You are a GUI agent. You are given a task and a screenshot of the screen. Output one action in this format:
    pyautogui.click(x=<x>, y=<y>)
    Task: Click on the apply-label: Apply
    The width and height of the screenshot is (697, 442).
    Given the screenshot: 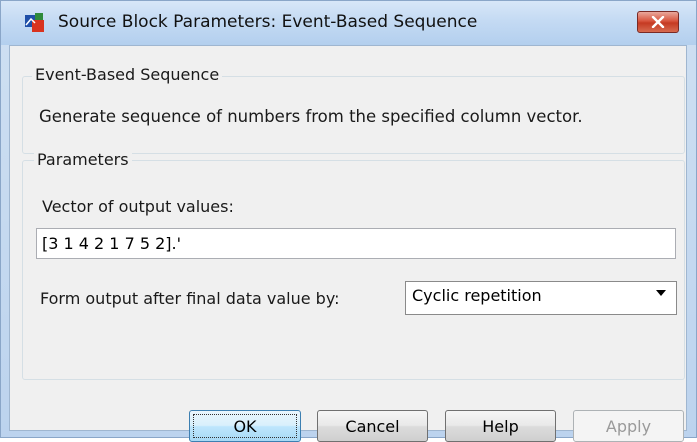 What is the action you would take?
    pyautogui.click(x=628, y=426)
    